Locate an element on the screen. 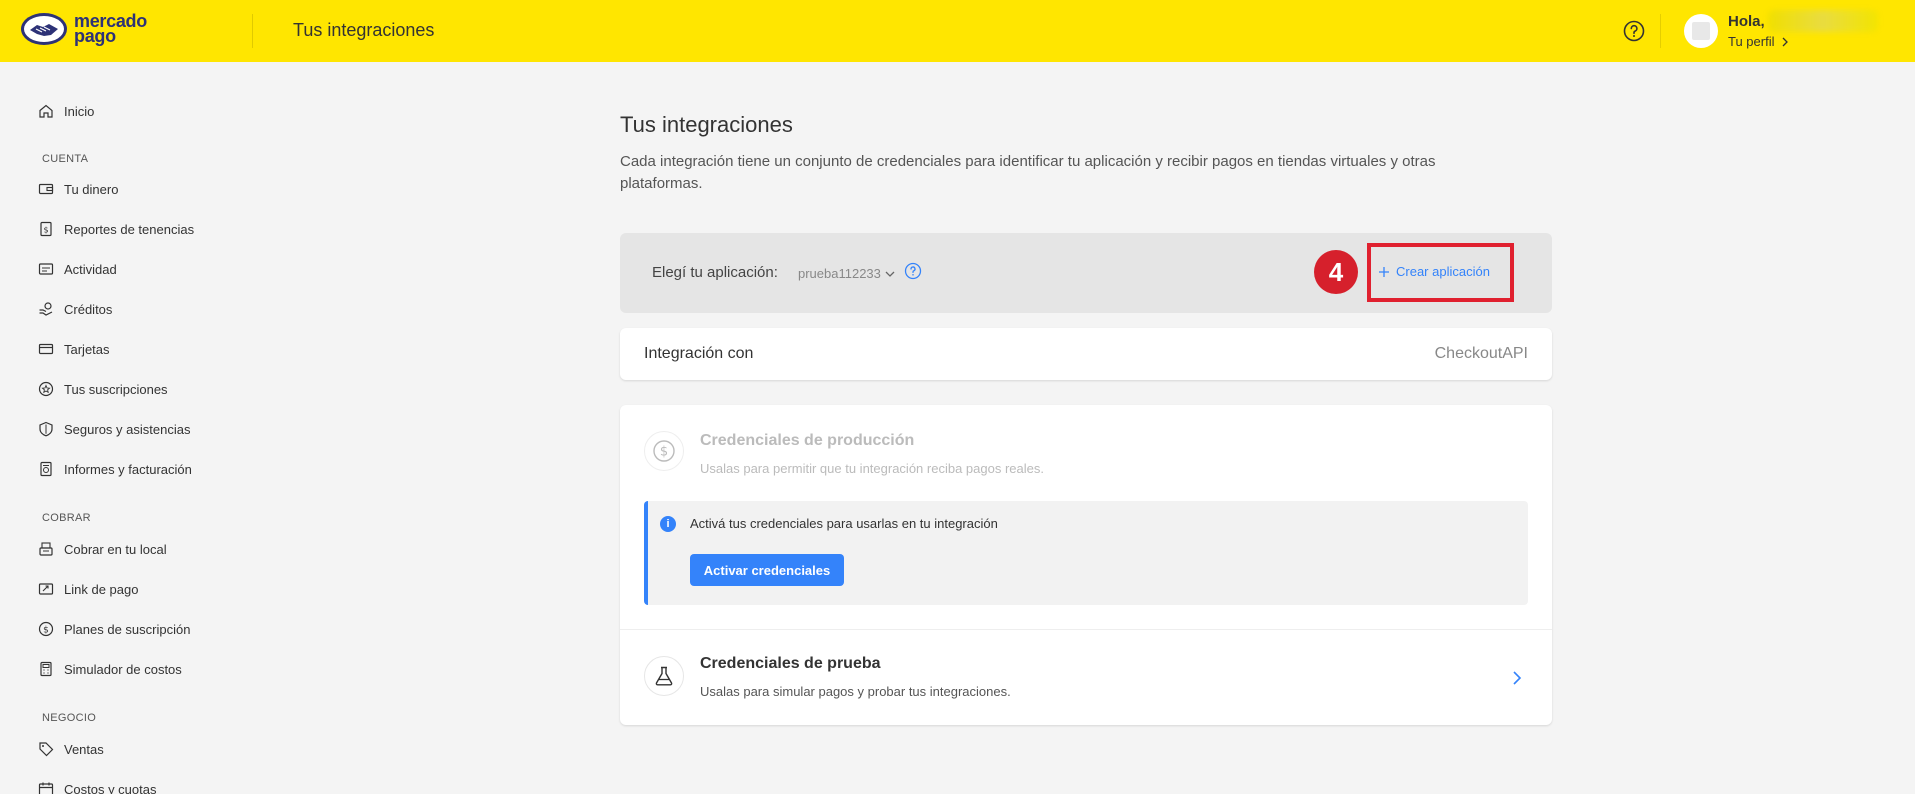 This screenshot has width=1915, height=794. sidebar-item-label: Informes y facturación is located at coordinates (128, 469).